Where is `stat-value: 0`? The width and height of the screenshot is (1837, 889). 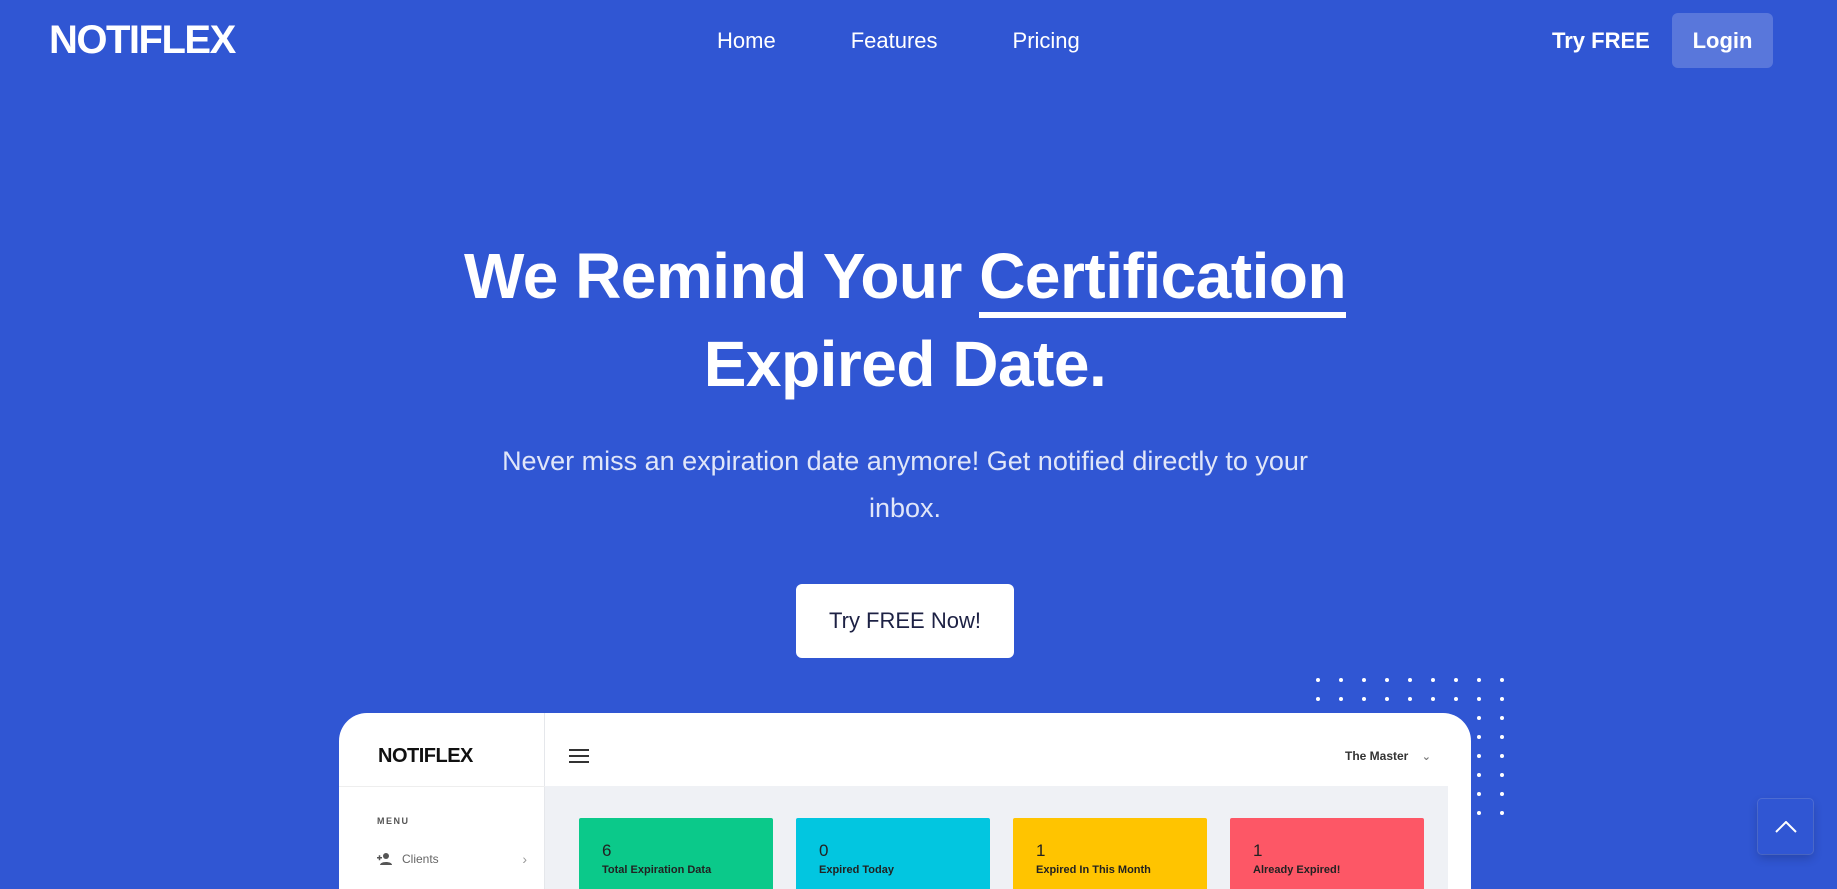
stat-value: 0 is located at coordinates (824, 850).